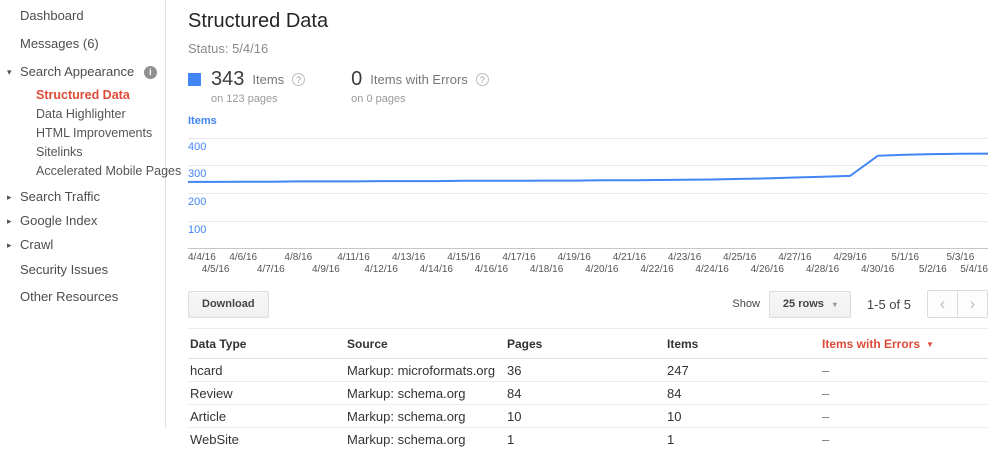 The image size is (1000, 450). Describe the element at coordinates (271, 269) in the screenshot. I see `x-axis-tick-label: 4/7/16` at that location.